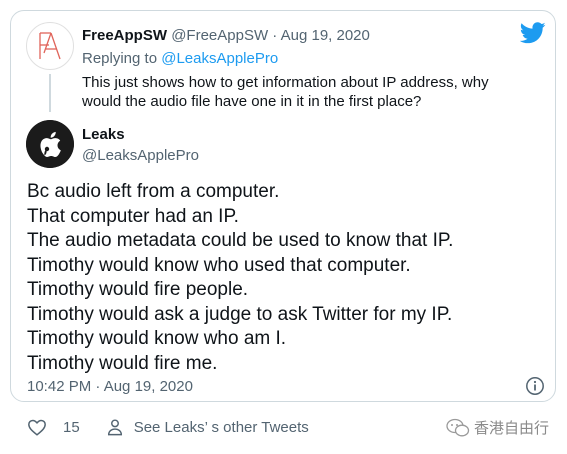 The width and height of the screenshot is (567, 454). I want to click on replying-to: Replying to @LeaksApplePro, so click(180, 58).